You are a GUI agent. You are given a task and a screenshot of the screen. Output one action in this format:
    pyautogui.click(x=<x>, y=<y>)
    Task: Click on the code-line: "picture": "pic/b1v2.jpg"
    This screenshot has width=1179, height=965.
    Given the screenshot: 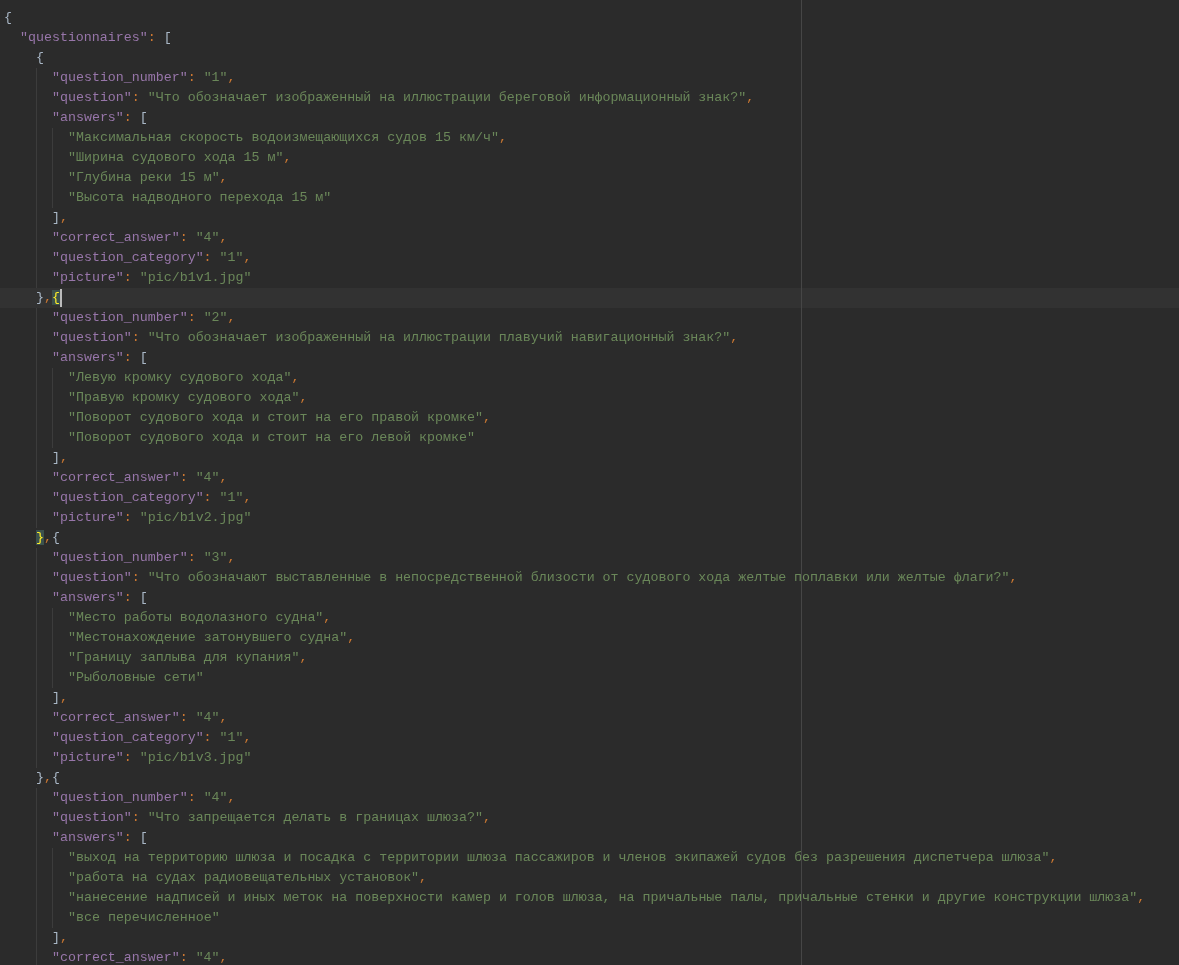 What is the action you would take?
    pyautogui.click(x=152, y=518)
    